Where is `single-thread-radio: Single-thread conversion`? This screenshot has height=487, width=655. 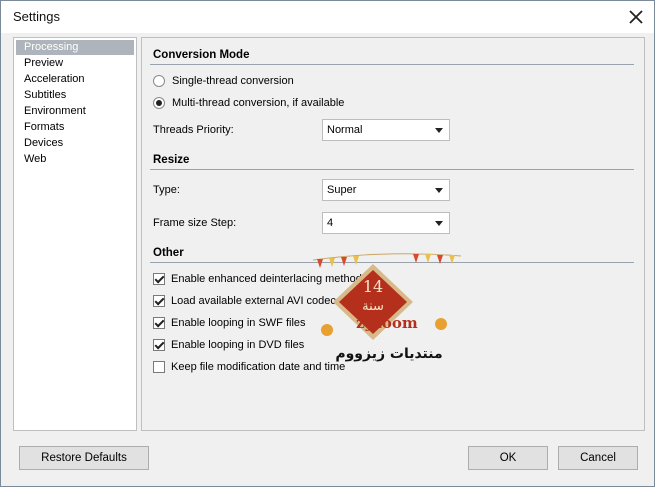
single-thread-radio: Single-thread conversion is located at coordinates (223, 81).